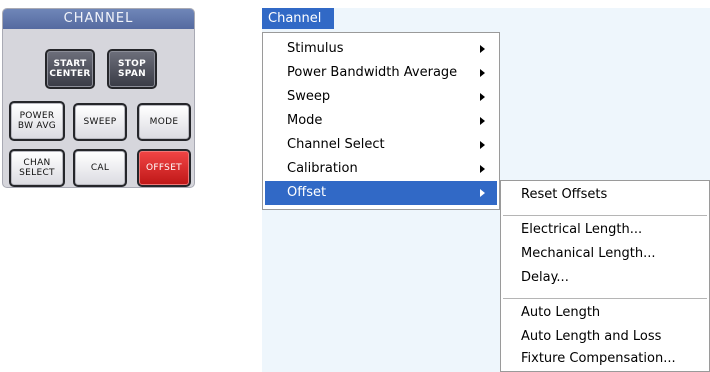 This screenshot has width=710, height=372. Describe the element at coordinates (70, 64) in the screenshot. I see `start-center-key-line1: START` at that location.